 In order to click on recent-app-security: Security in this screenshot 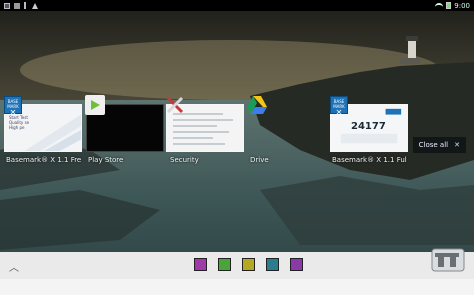, I will do `click(207, 134)`.